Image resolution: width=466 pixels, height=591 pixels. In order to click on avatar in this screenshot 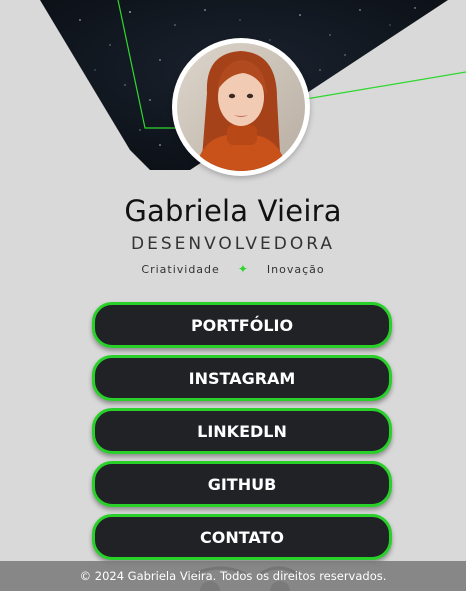, I will do `click(241, 107)`.